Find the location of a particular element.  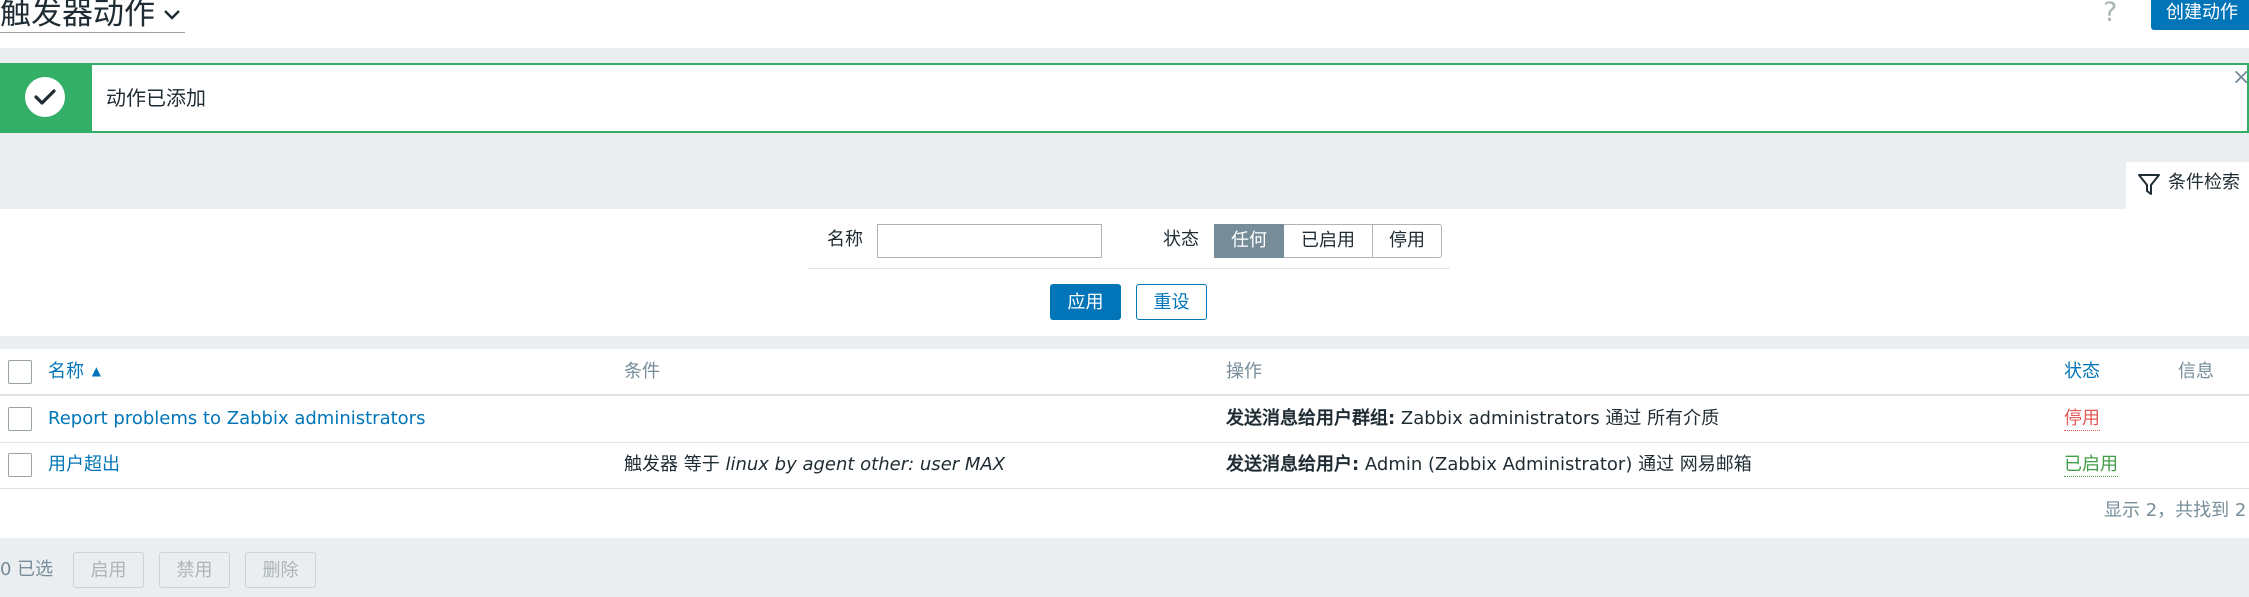

selected-count: 0 已选 is located at coordinates (27, 569).